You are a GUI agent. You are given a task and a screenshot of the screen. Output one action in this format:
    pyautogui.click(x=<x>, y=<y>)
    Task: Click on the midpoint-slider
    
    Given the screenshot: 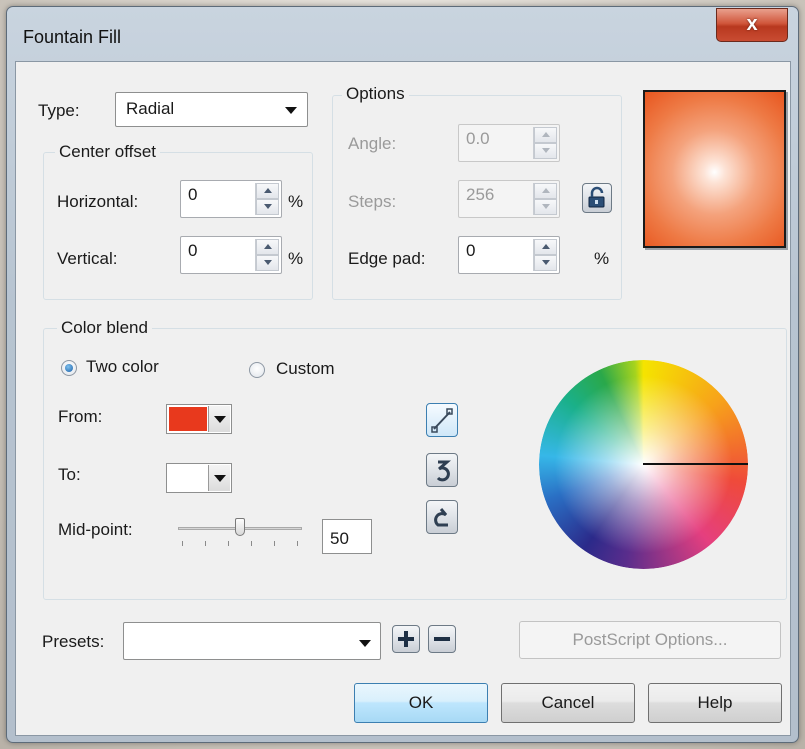 What is the action you would take?
    pyautogui.click(x=241, y=531)
    